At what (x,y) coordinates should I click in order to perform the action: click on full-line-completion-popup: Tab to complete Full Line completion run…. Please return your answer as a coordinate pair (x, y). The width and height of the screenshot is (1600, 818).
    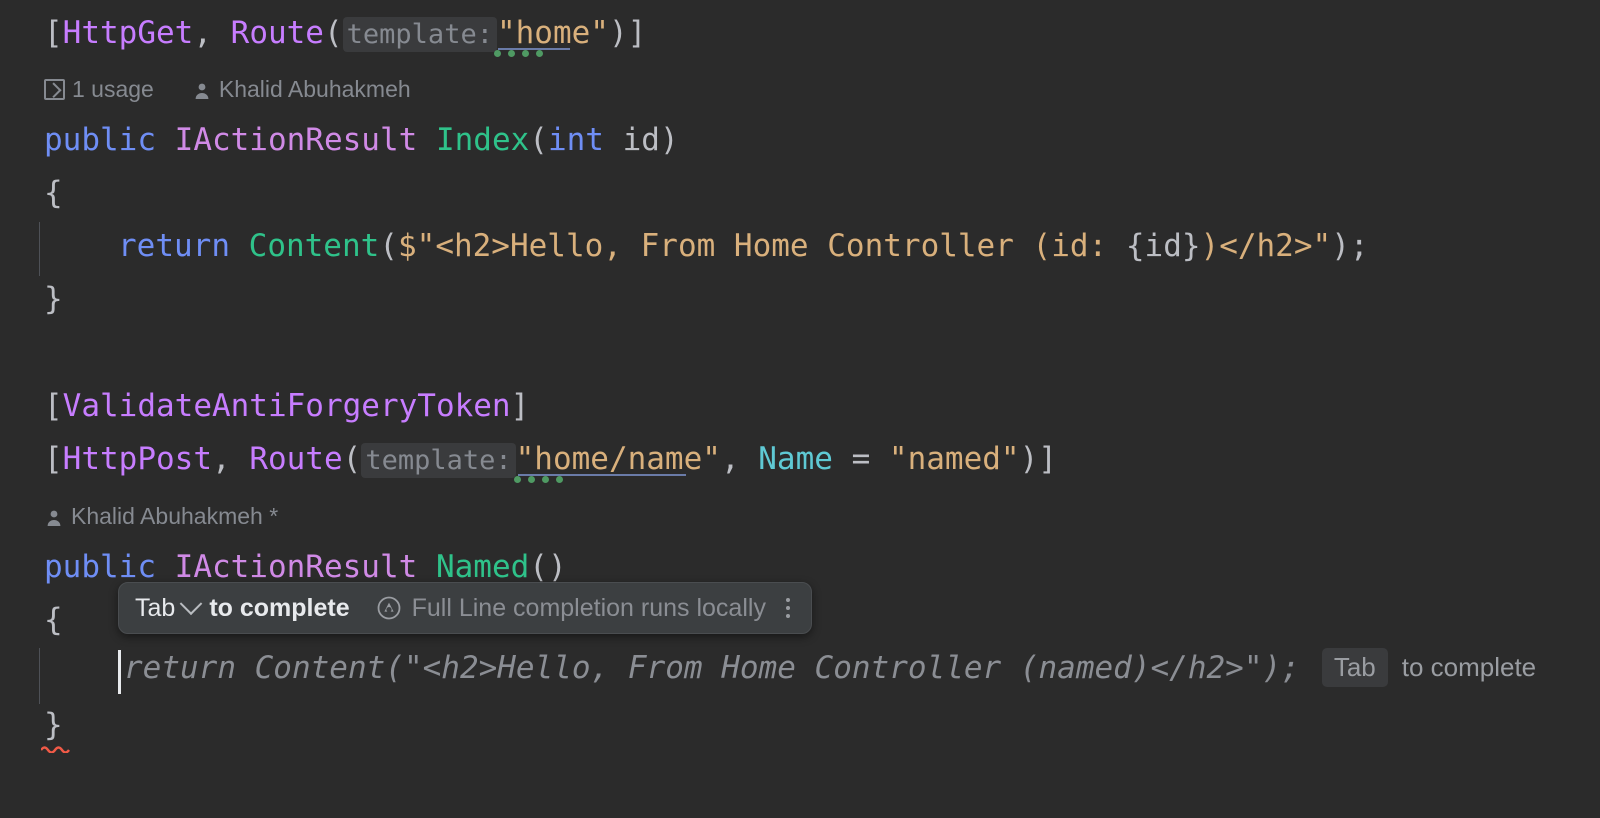
    Looking at the image, I should click on (465, 608).